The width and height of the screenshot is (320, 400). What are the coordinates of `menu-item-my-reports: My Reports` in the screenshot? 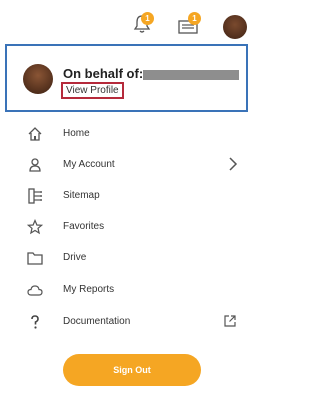 It's located at (126, 292).